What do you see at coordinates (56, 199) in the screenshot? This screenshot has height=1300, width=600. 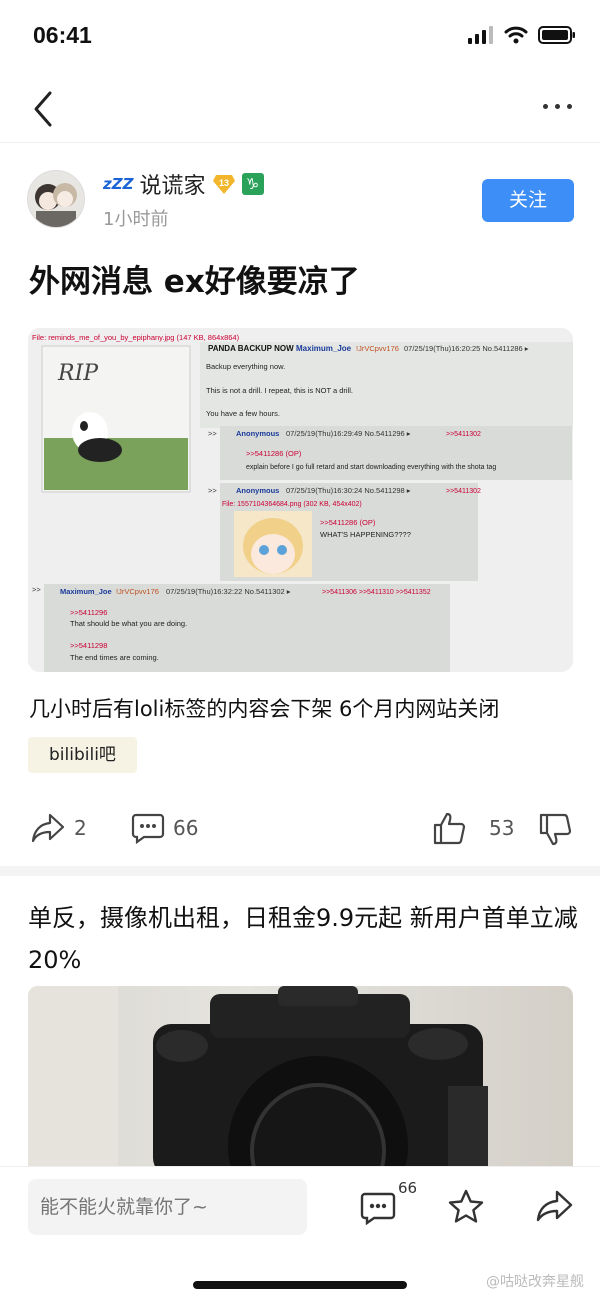 I see `avatar` at bounding box center [56, 199].